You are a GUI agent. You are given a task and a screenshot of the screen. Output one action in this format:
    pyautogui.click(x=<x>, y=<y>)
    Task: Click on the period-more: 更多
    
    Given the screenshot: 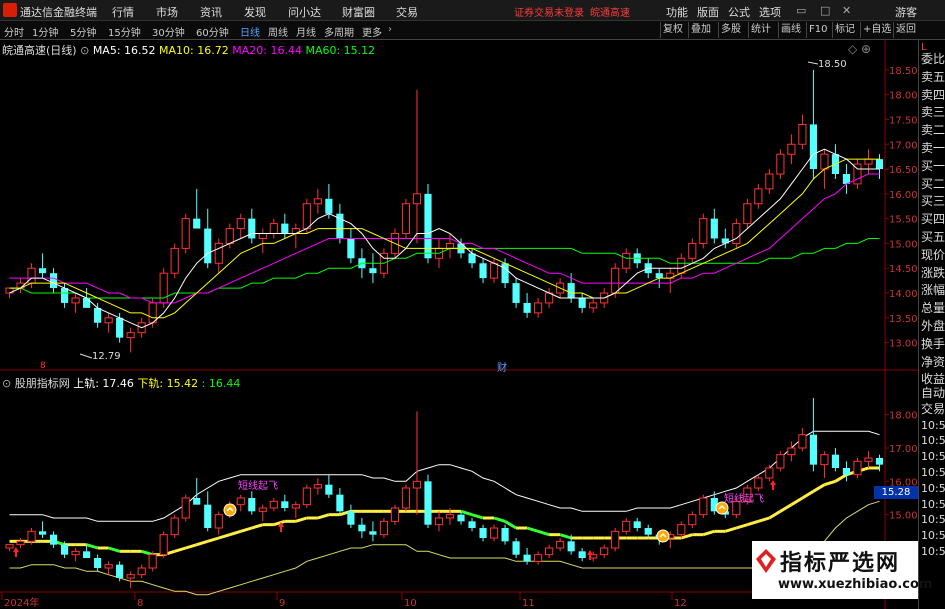 What is the action you would take?
    pyautogui.click(x=372, y=31)
    